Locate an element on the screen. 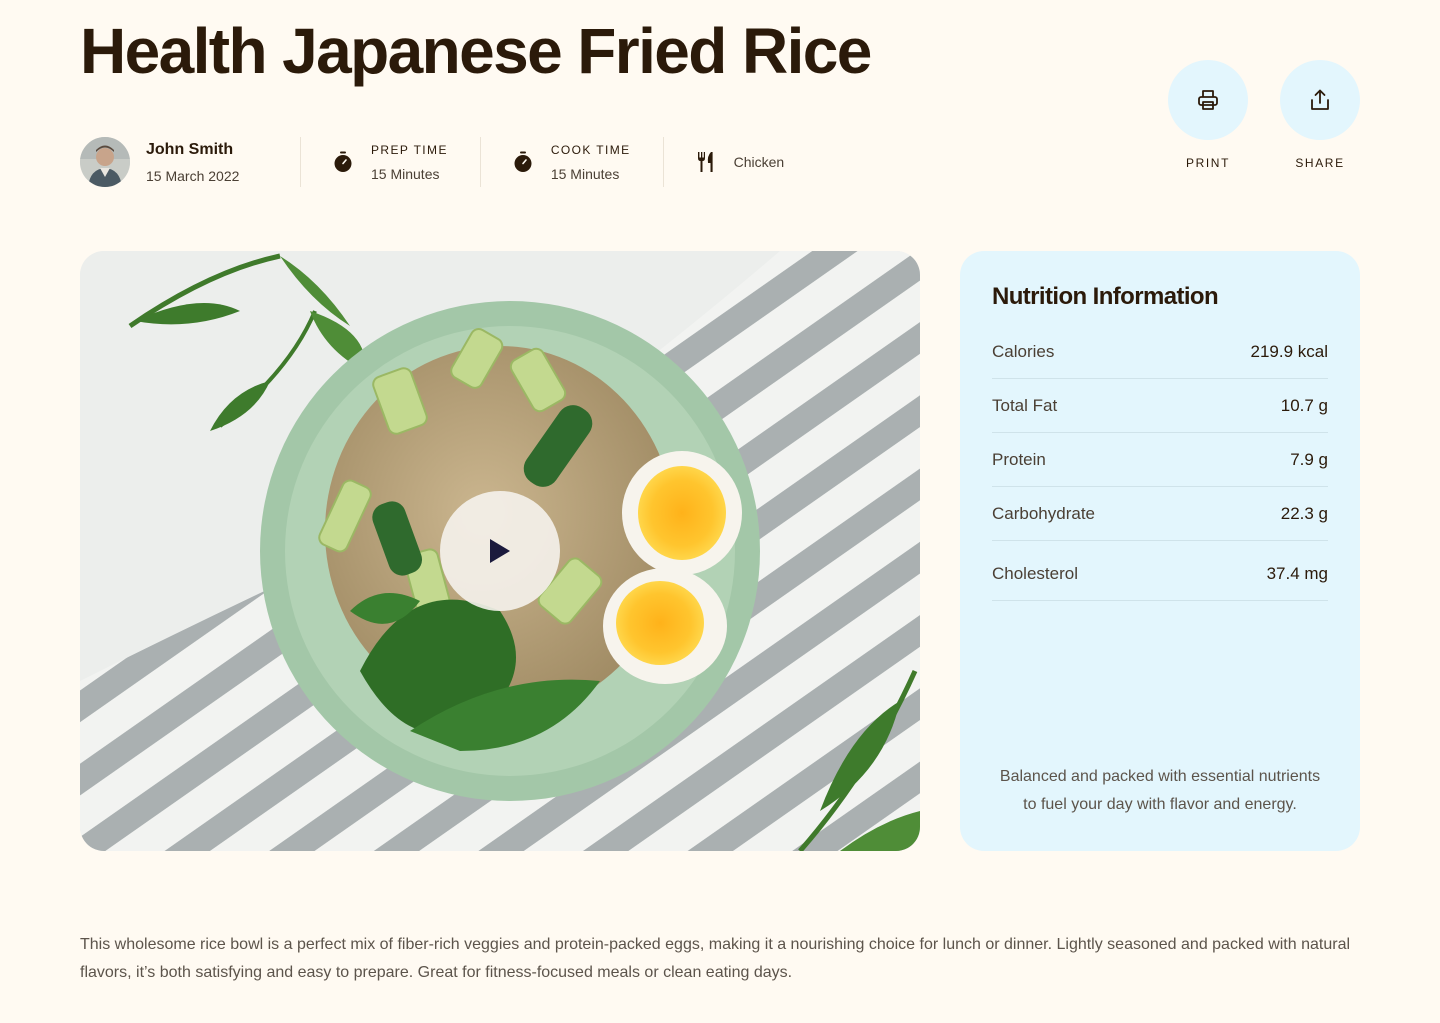  prep-time-label: PREP TIME is located at coordinates (409, 149).